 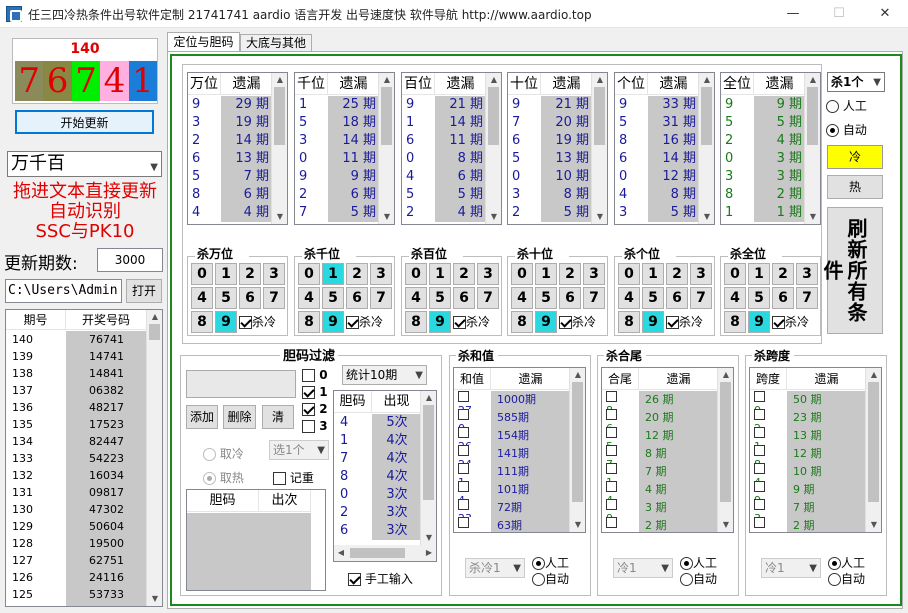 I want to click on auto-radio: 自动, so click(x=846, y=129).